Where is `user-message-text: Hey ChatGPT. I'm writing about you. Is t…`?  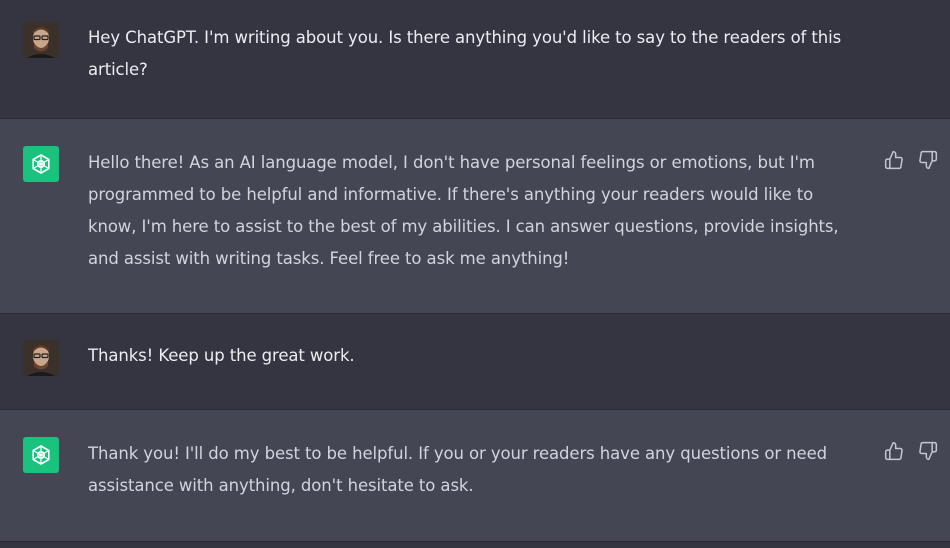 user-message-text: Hey ChatGPT. I'm writing about you. Is t… is located at coordinates (465, 53).